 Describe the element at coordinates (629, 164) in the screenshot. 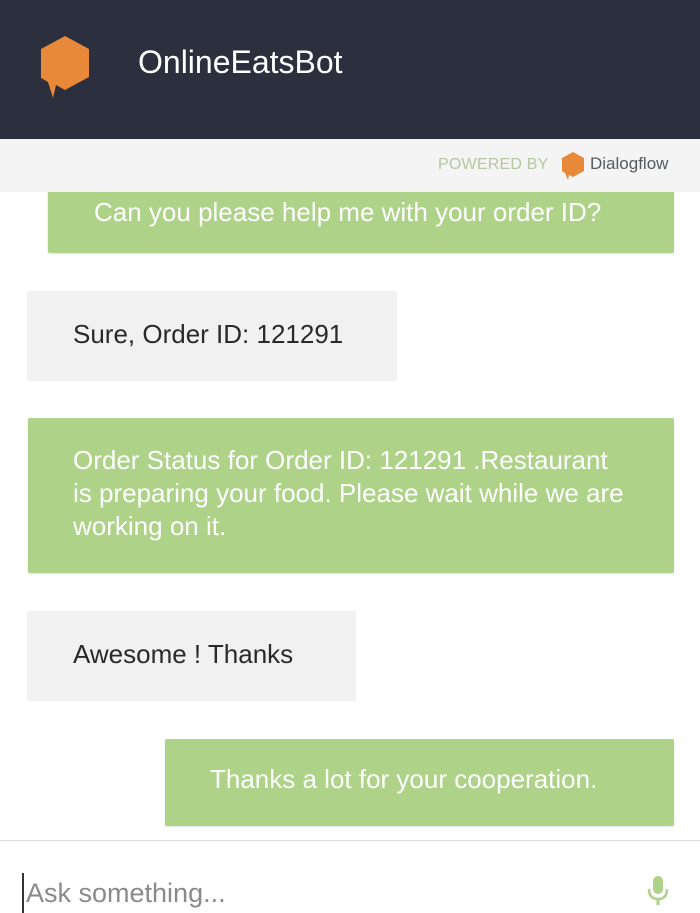

I see `dialogflow-link: Dialogflow` at that location.